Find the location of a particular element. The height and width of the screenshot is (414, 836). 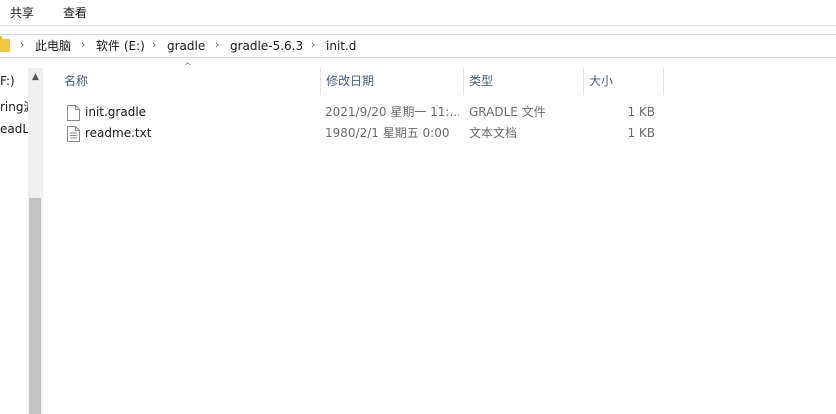

tab-share: 共享 is located at coordinates (22, 13).